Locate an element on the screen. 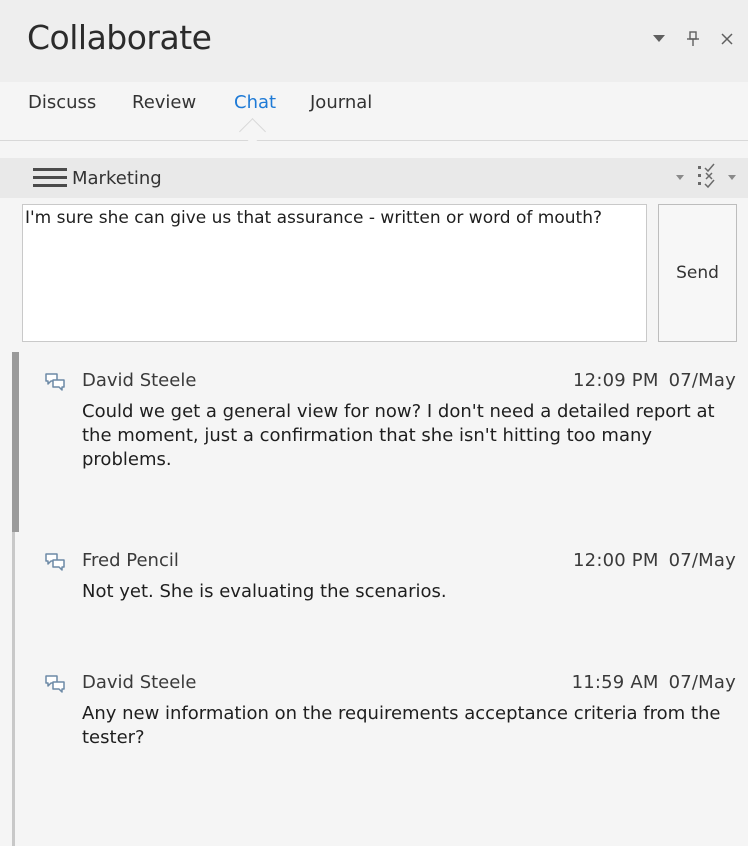 The width and height of the screenshot is (748, 846). panel-options-dropdown-icon is located at coordinates (659, 39).